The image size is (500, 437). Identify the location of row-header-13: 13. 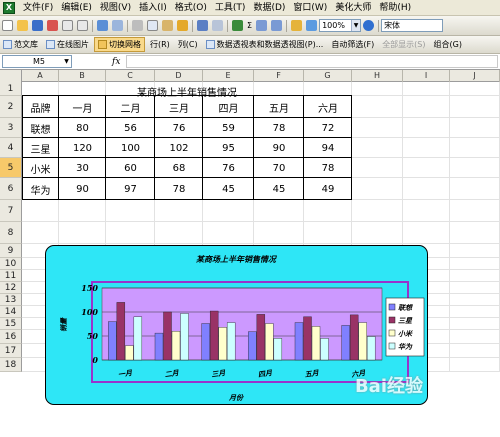
(11, 300).